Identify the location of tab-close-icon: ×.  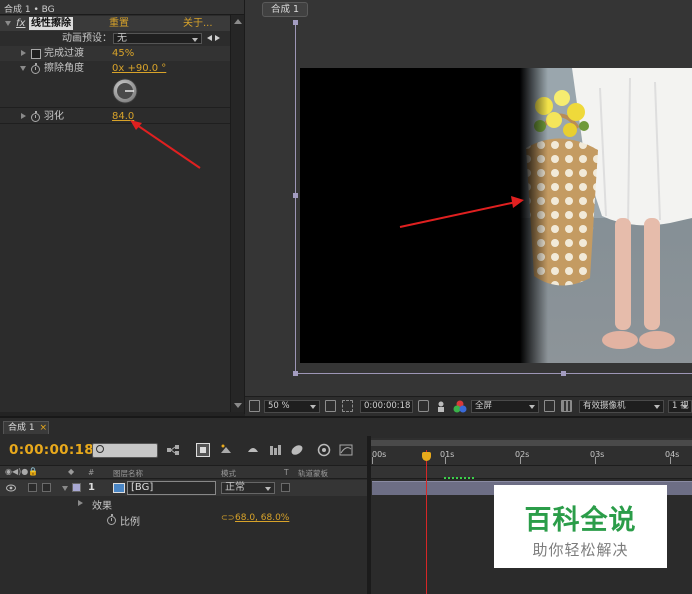
(43, 428).